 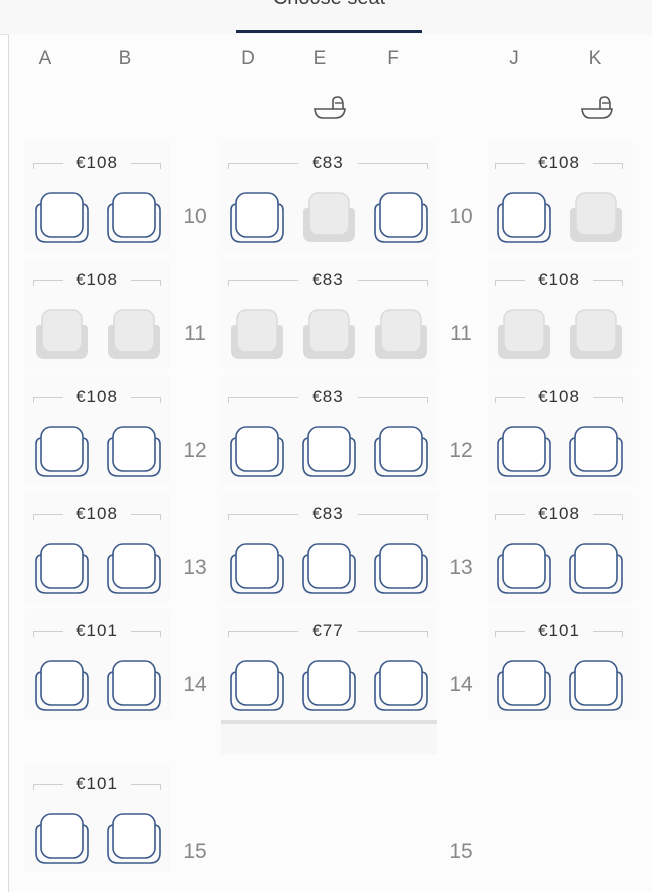 What do you see at coordinates (320, 58) in the screenshot?
I see `column-letter-e: E` at bounding box center [320, 58].